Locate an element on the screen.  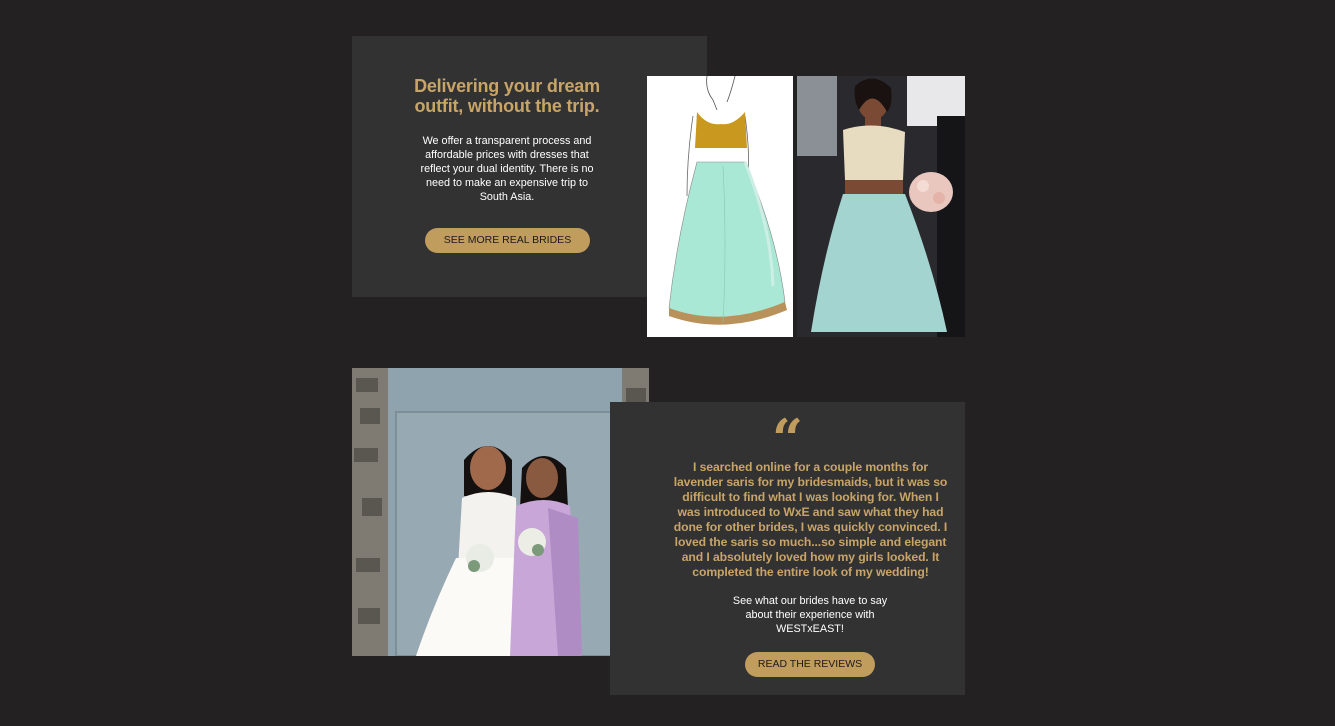
promo-headline-line: outfit, without the trip. is located at coordinates (507, 106).